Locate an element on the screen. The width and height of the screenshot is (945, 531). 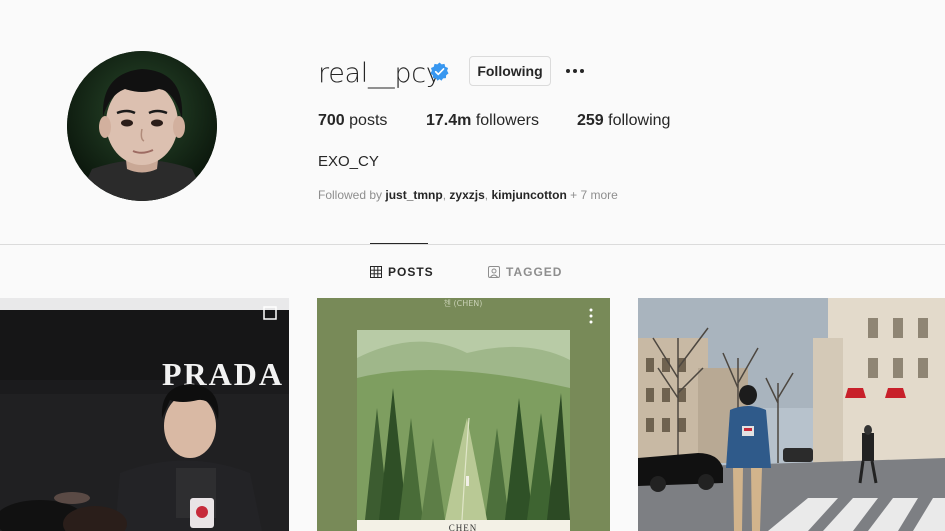
tab-posts: POSTS is located at coordinates (402, 272).